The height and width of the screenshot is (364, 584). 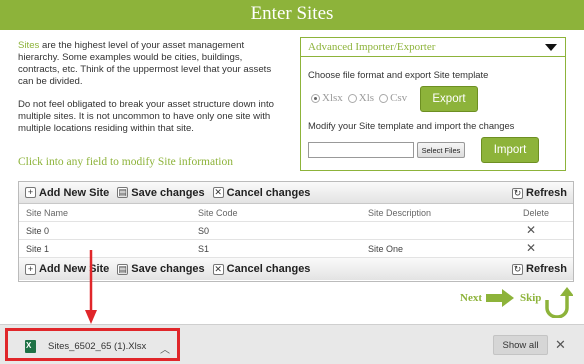 I want to click on site-name-cell: Site 0, so click(x=37, y=231).